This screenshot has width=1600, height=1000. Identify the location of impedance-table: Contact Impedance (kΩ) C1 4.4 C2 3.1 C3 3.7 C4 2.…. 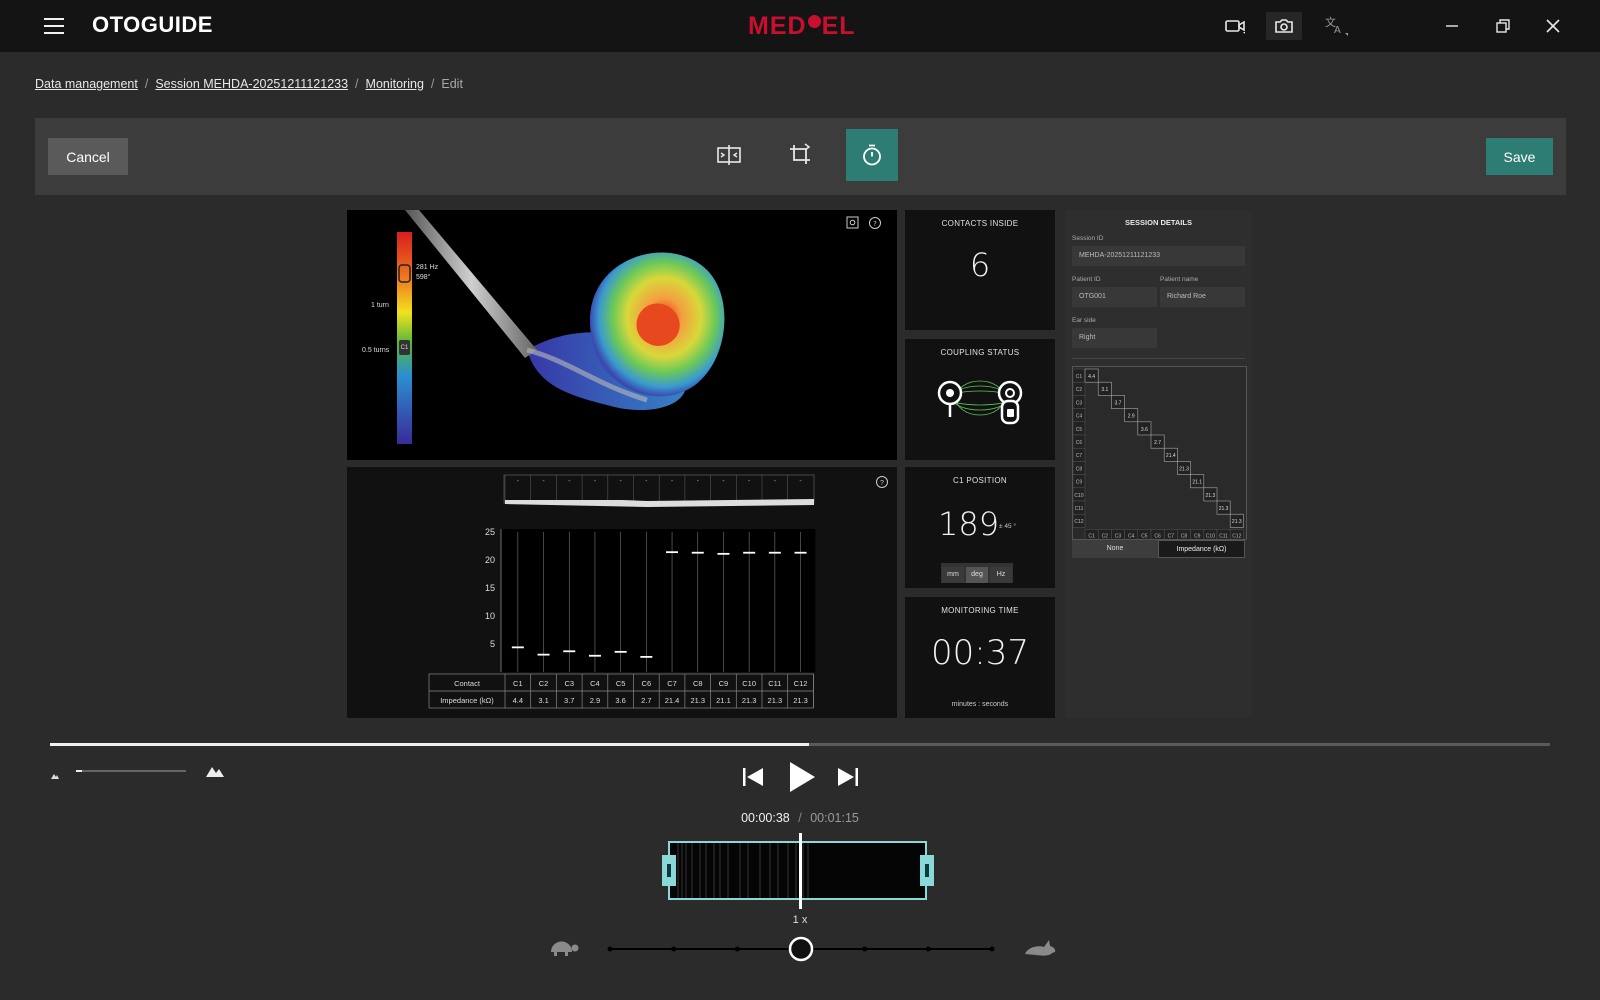
(621, 691).